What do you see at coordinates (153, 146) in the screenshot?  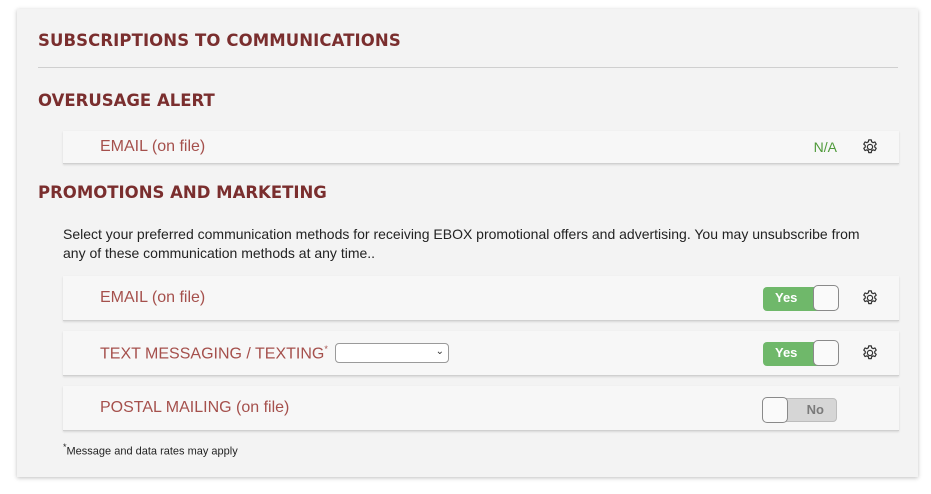 I see `overusage-email-label: EMAIL (on file)` at bounding box center [153, 146].